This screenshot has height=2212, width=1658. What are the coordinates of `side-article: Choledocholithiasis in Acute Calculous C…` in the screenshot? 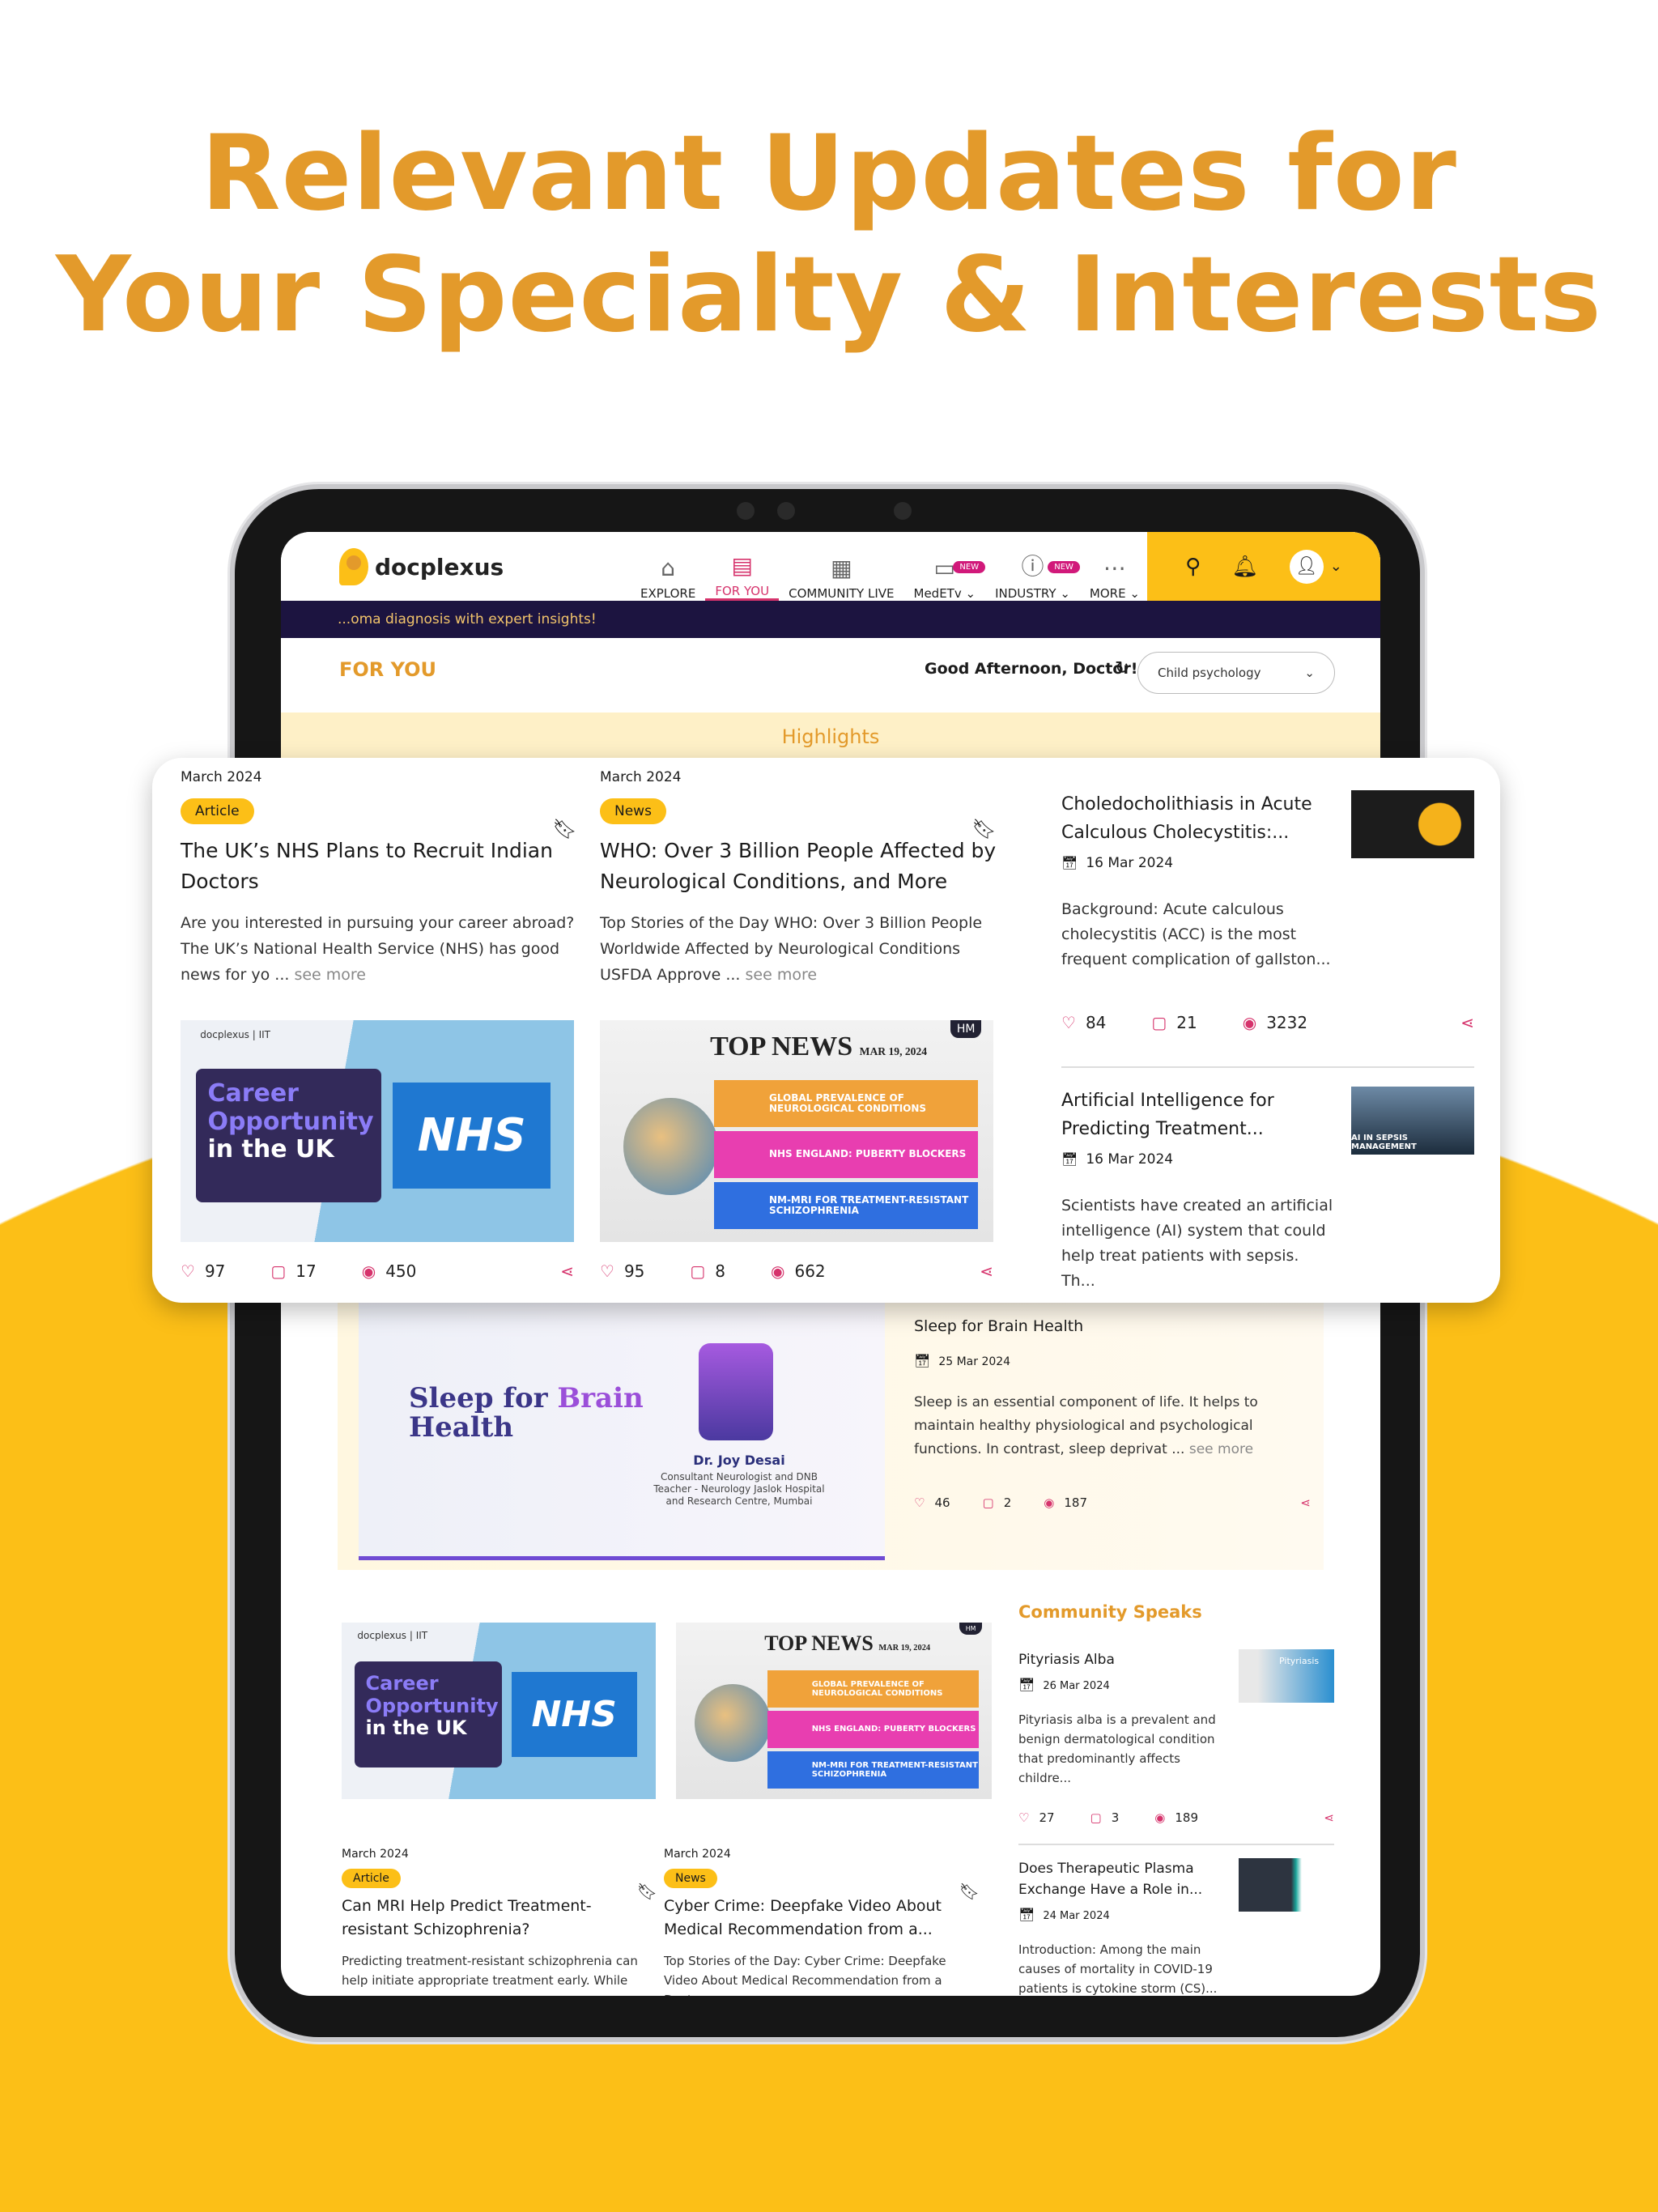 It's located at (1267, 911).